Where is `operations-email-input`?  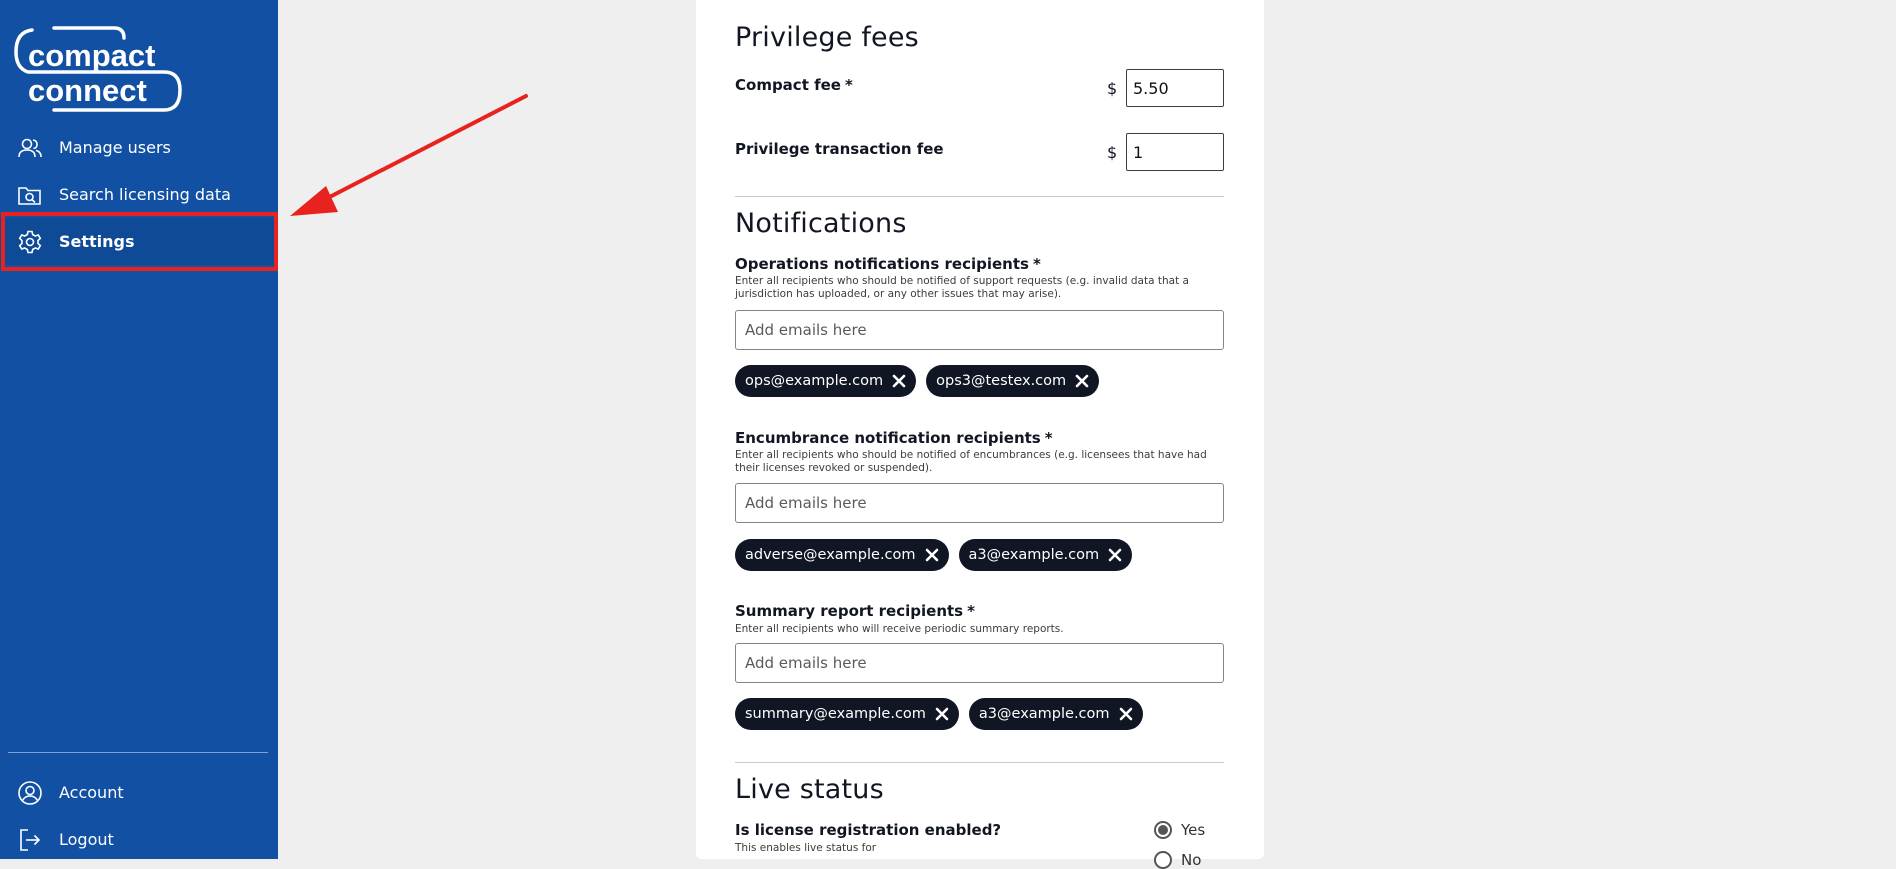
operations-email-input is located at coordinates (979, 330).